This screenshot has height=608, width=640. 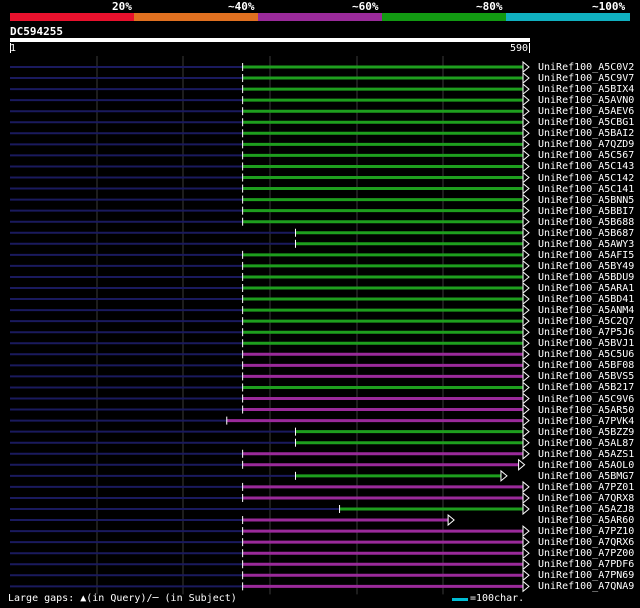 What do you see at coordinates (586, 542) in the screenshot?
I see `hit-label: UniRef100_A7QRX6` at bounding box center [586, 542].